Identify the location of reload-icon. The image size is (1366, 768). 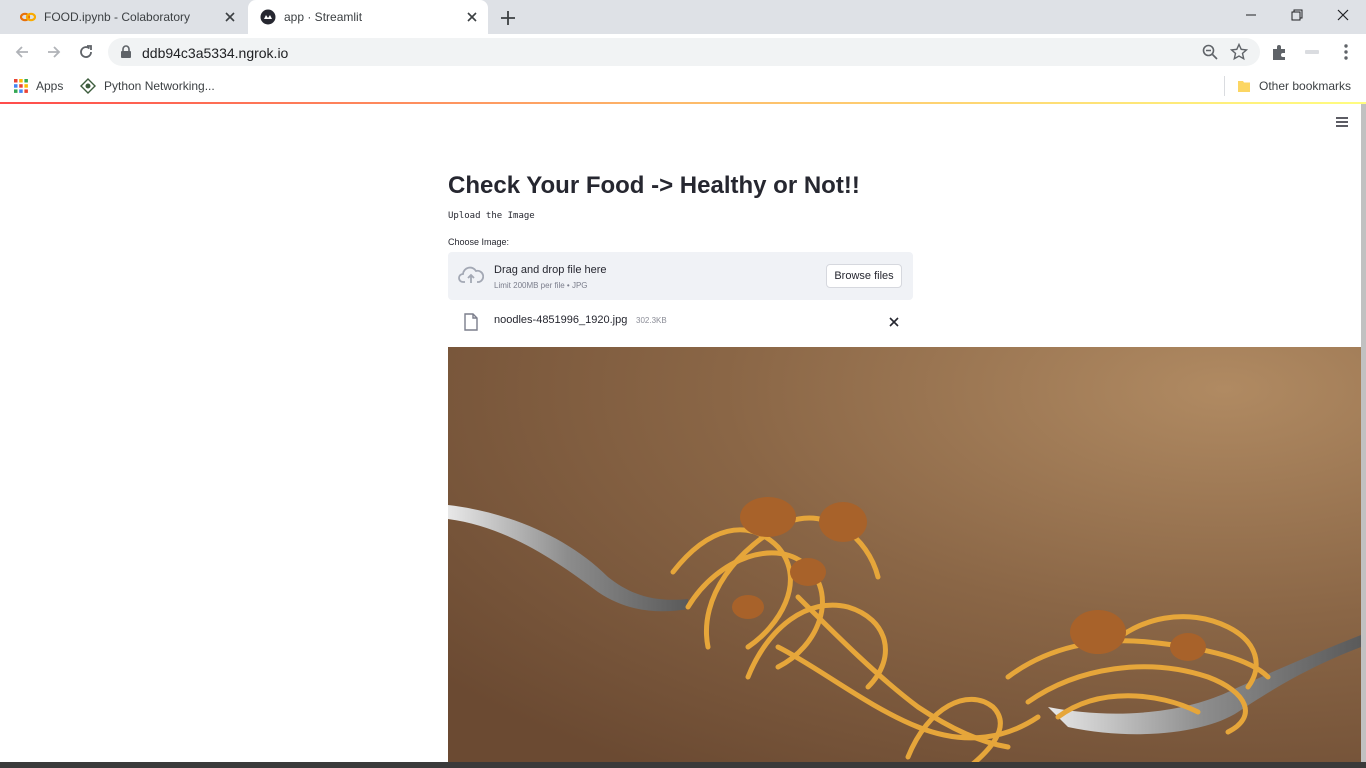
(86, 51).